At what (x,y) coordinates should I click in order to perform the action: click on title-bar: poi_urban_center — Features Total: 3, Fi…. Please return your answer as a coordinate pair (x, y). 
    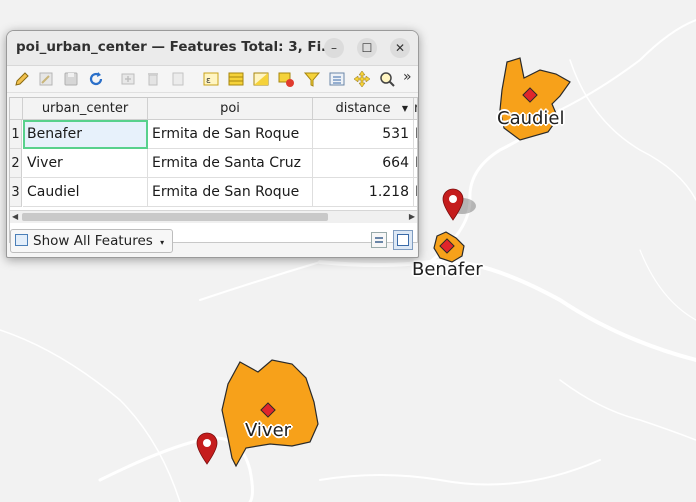
    Looking at the image, I should click on (212, 48).